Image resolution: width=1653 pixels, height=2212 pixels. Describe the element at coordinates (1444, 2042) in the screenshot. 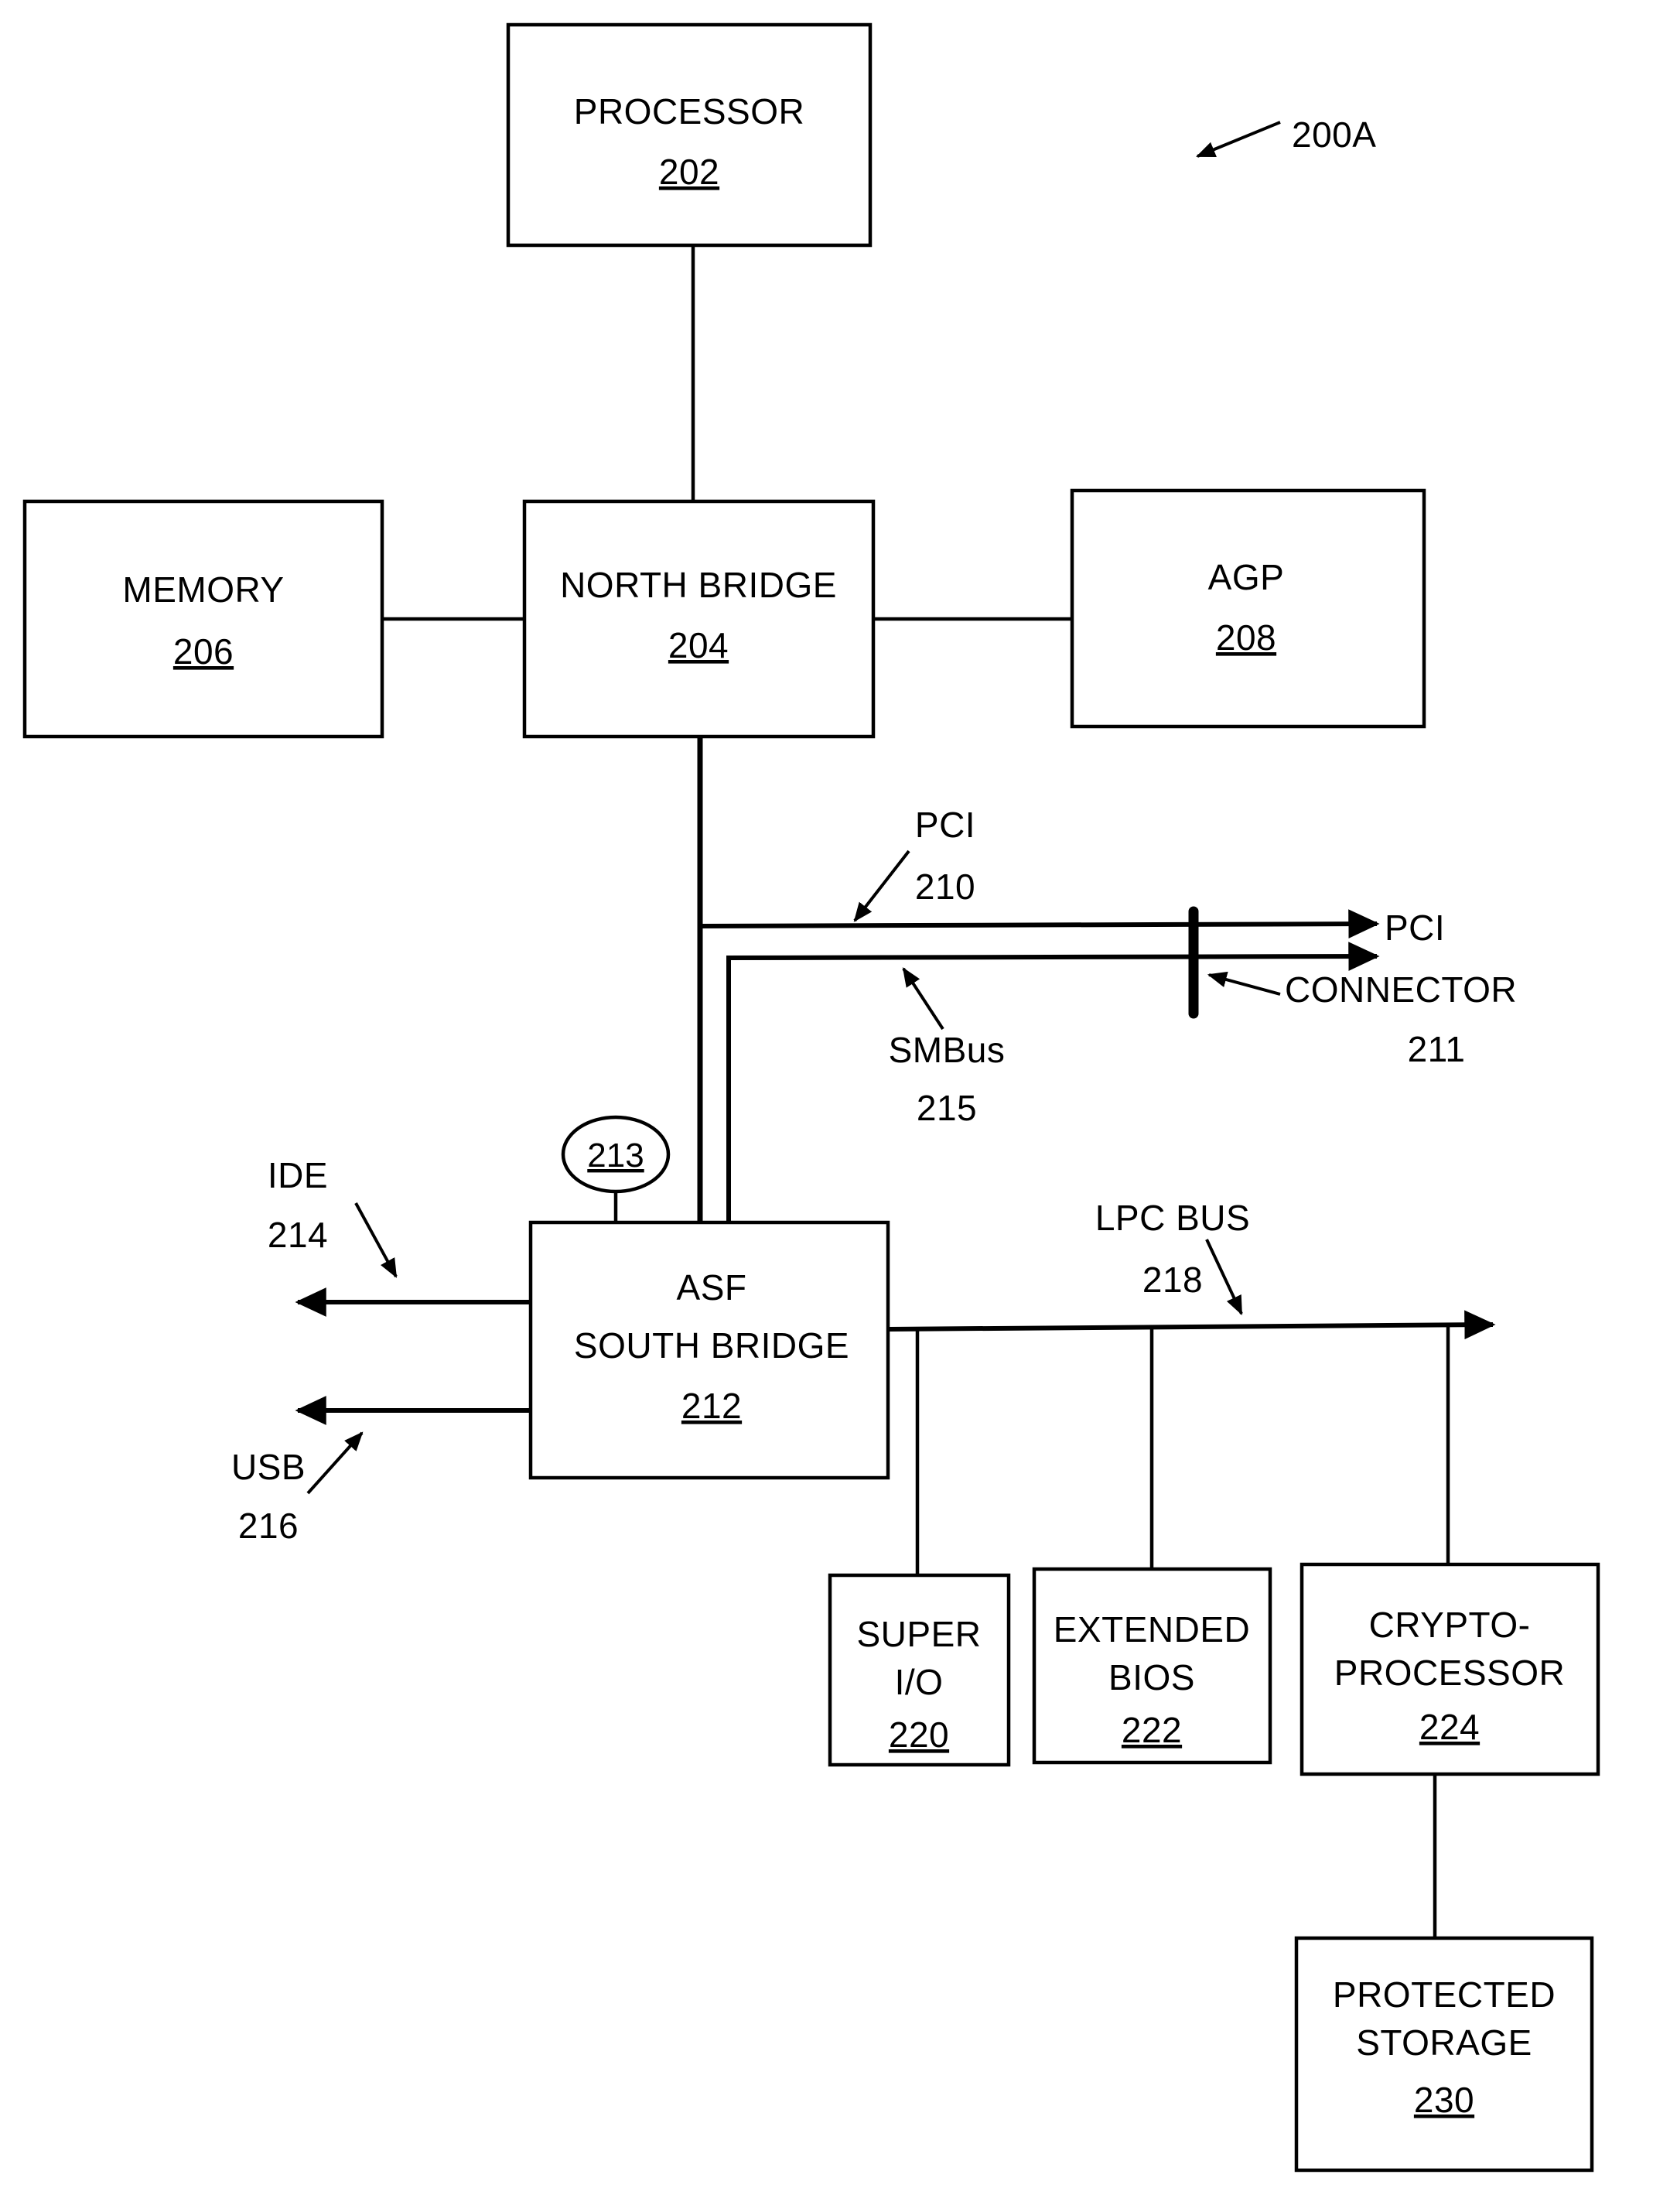

I see `box-protected-storage-title-line2: STORAGE` at that location.